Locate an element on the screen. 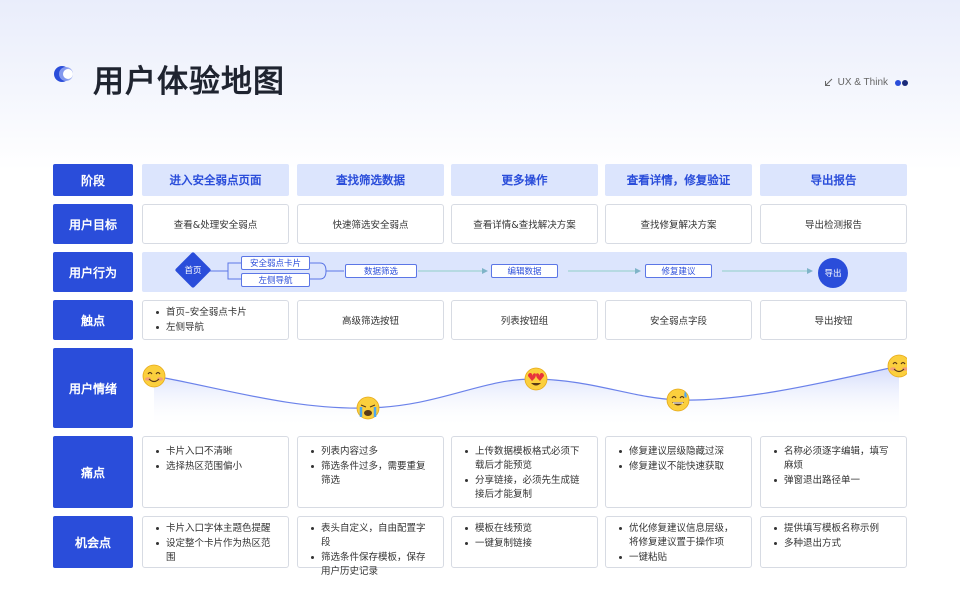 This screenshot has height=600, width=960. opportunity-item: 优化修复建议信息层级，将修复建议置于操作项 is located at coordinates (679, 536).